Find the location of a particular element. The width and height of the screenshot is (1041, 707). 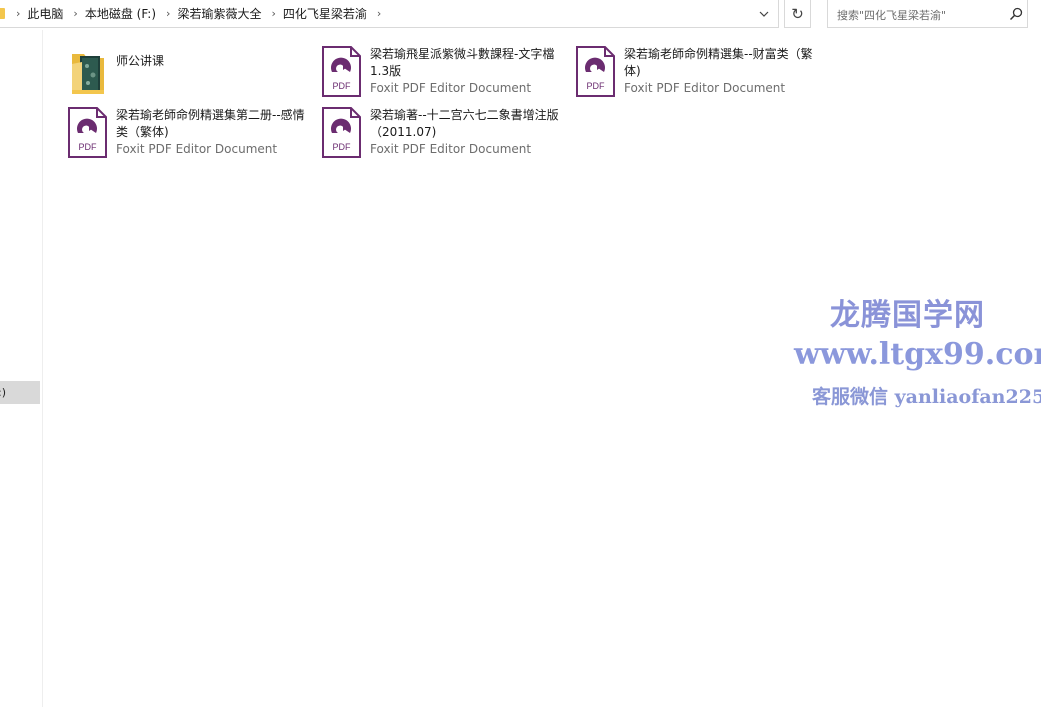

watermark-contact: 客服微信 yanliaofan225 is located at coordinates (926, 397).